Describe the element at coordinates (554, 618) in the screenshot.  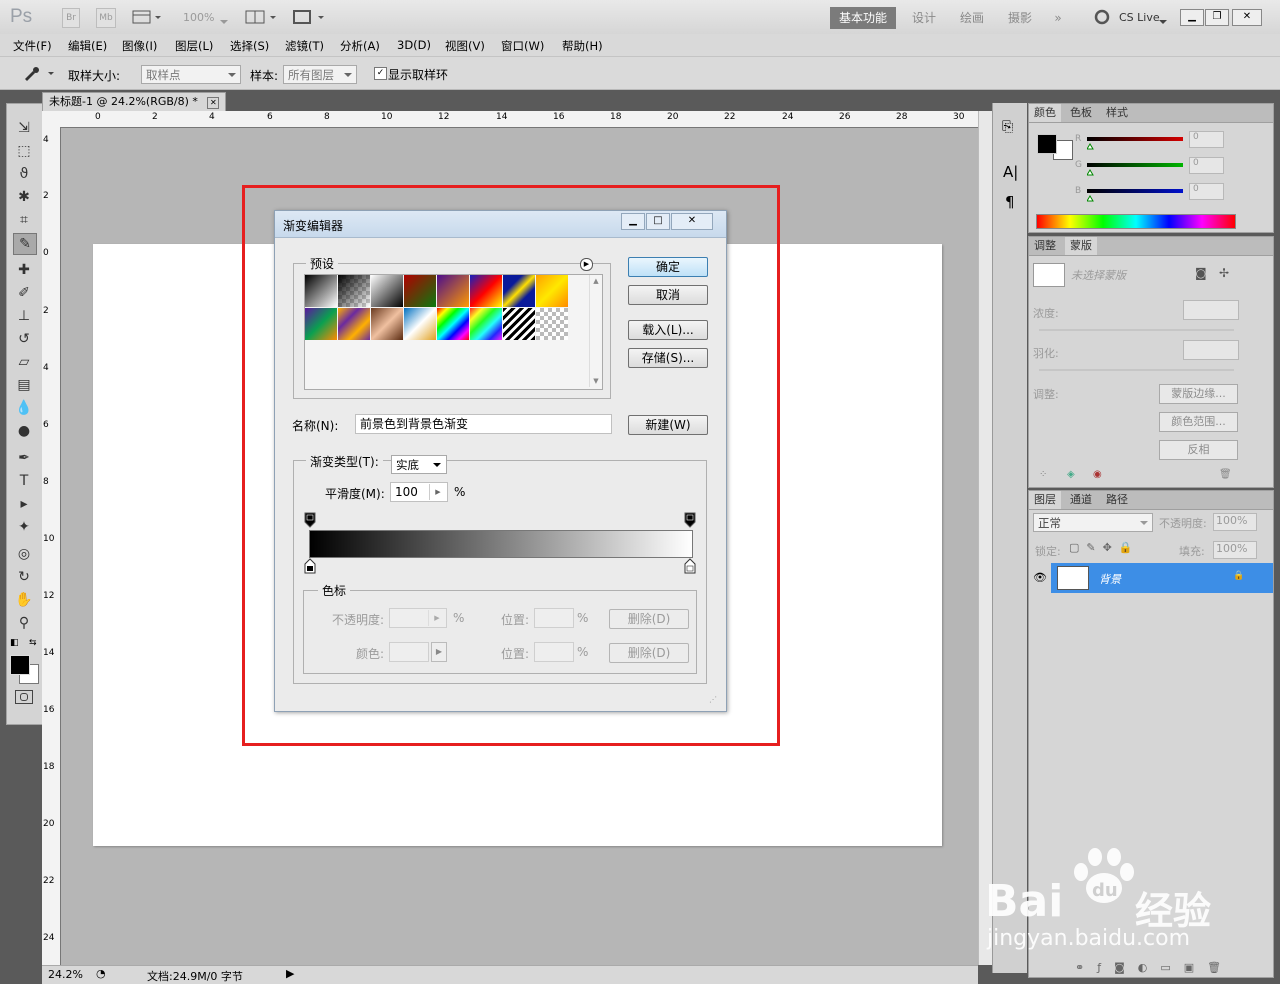
I see `stop-opacity-location-field` at that location.